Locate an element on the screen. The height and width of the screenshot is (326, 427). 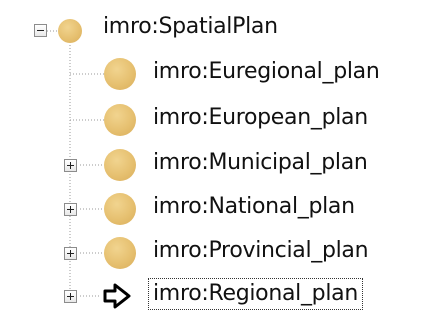
collapse-toggle is located at coordinates (40, 30).